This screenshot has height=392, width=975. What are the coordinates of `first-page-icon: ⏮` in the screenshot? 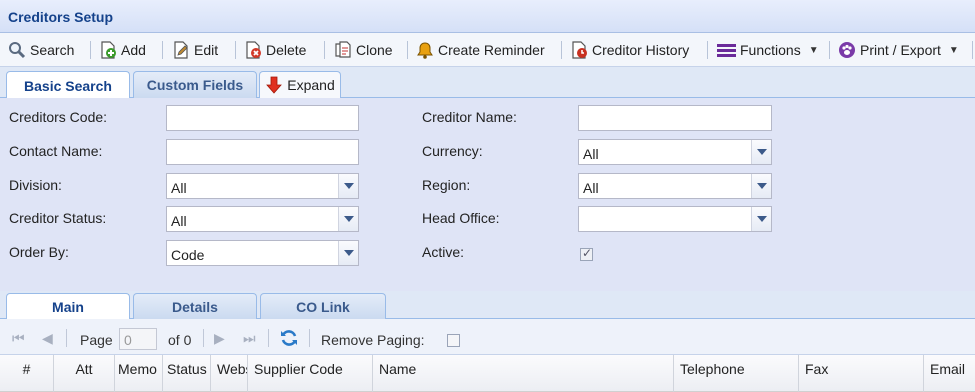 It's located at (18, 338).